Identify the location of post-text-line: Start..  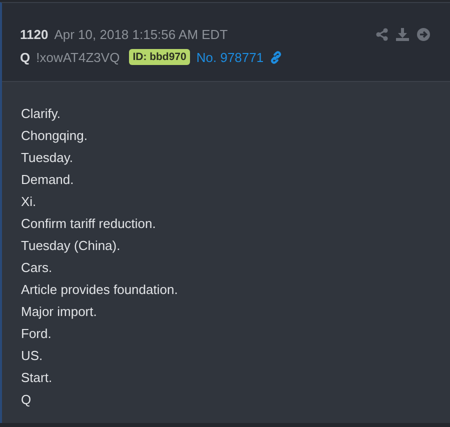
(37, 378).